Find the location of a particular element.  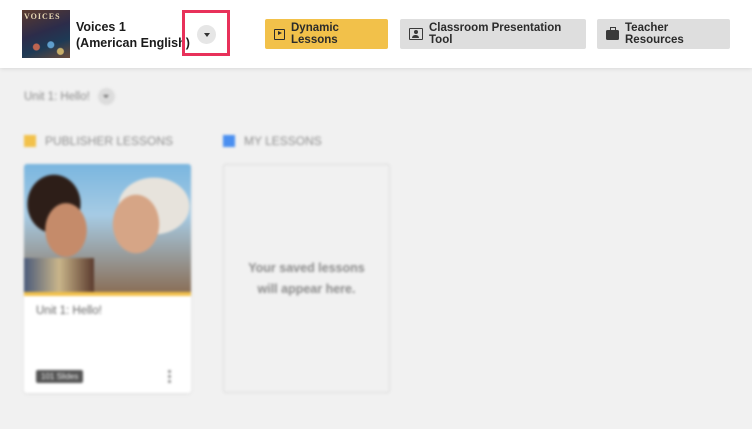

book-cover-thumbnail: VOICES is located at coordinates (46, 34).